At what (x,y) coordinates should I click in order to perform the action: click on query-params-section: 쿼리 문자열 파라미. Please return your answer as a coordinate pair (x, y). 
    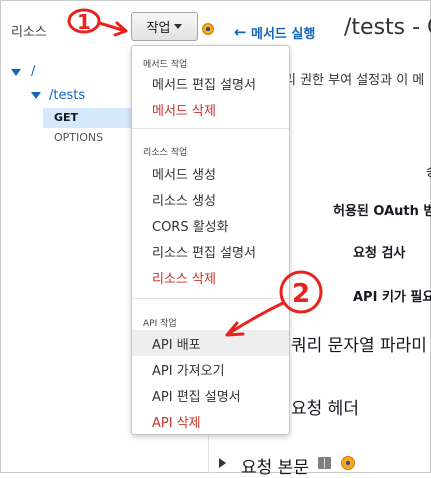
    Looking at the image, I should click on (359, 343).